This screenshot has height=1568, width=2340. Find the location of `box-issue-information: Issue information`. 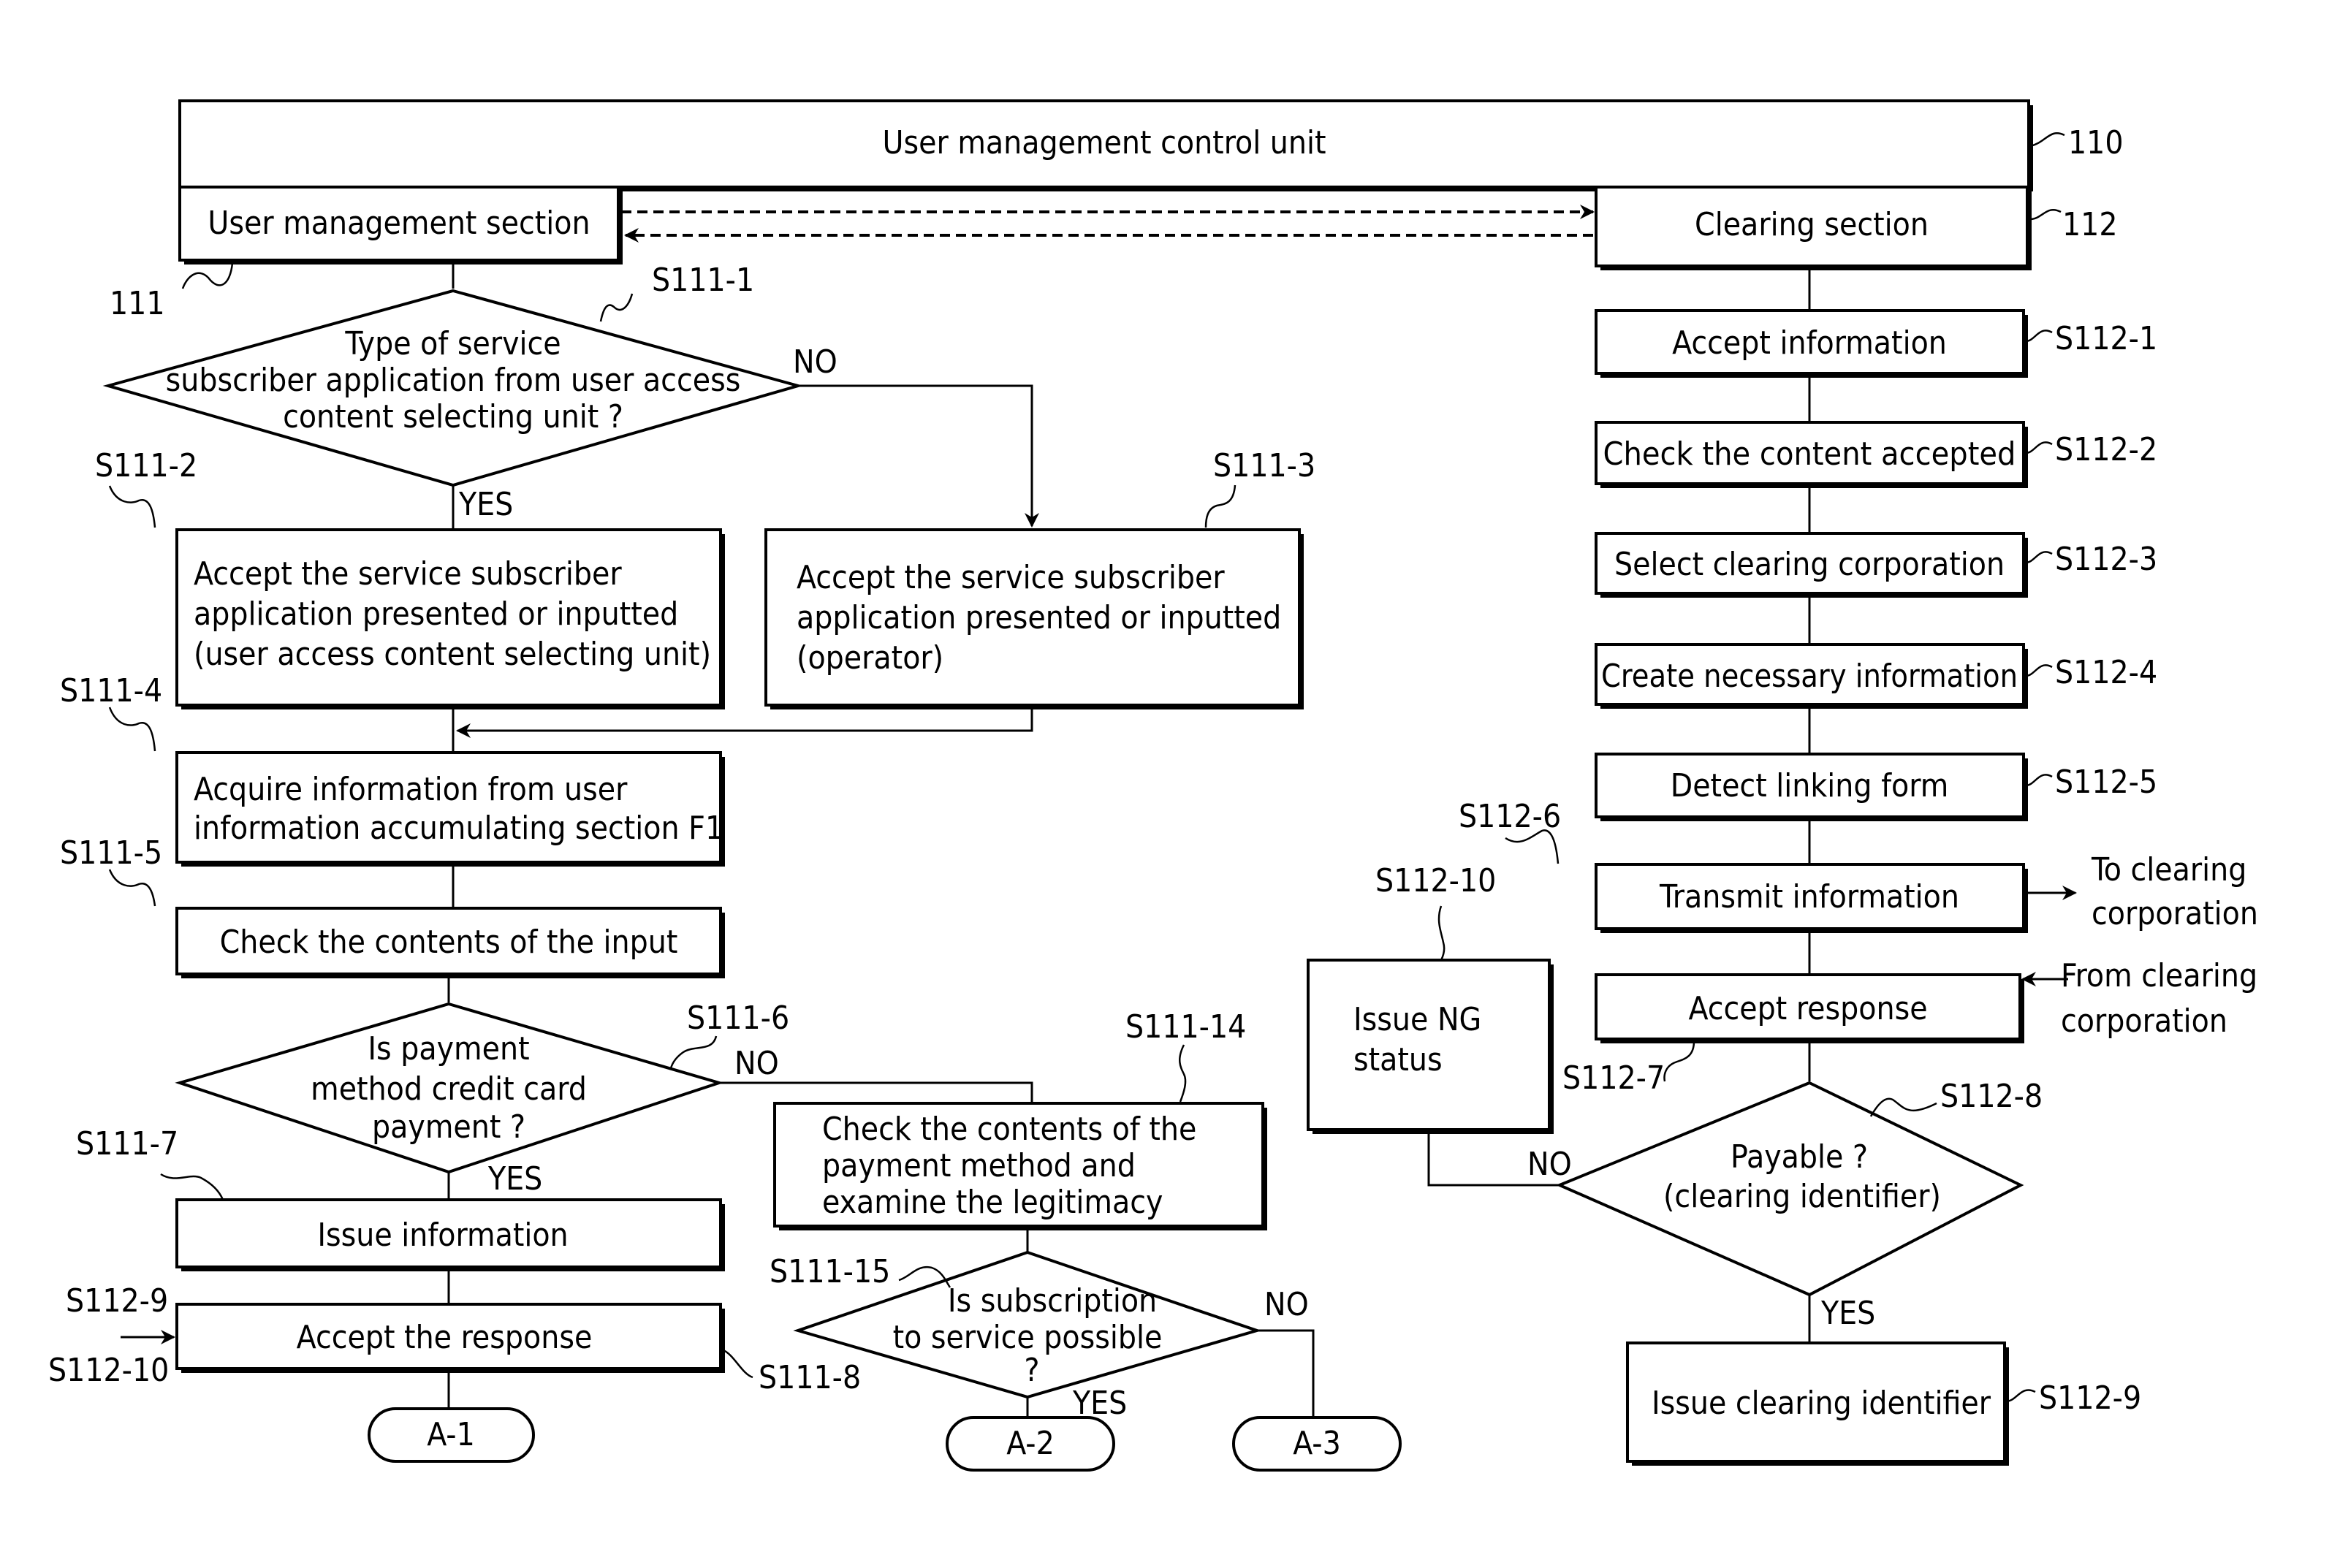

box-issue-information: Issue information is located at coordinates (450, 1234).